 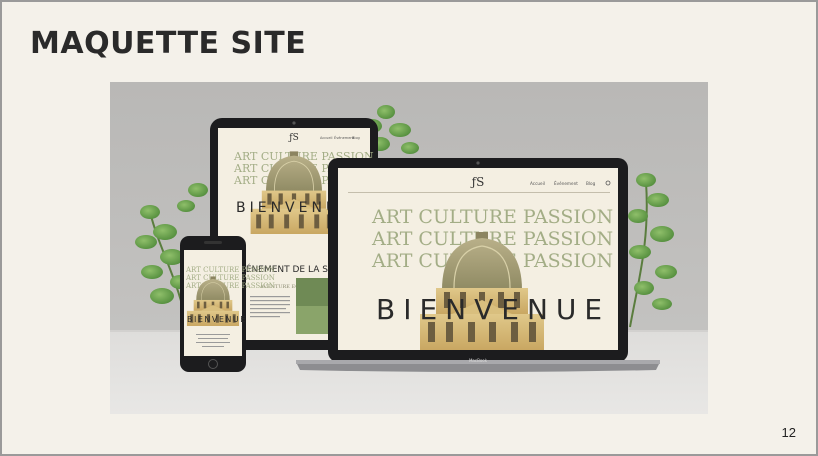 I want to click on tablet-nav-accueil: Accueil, so click(x=326, y=138).